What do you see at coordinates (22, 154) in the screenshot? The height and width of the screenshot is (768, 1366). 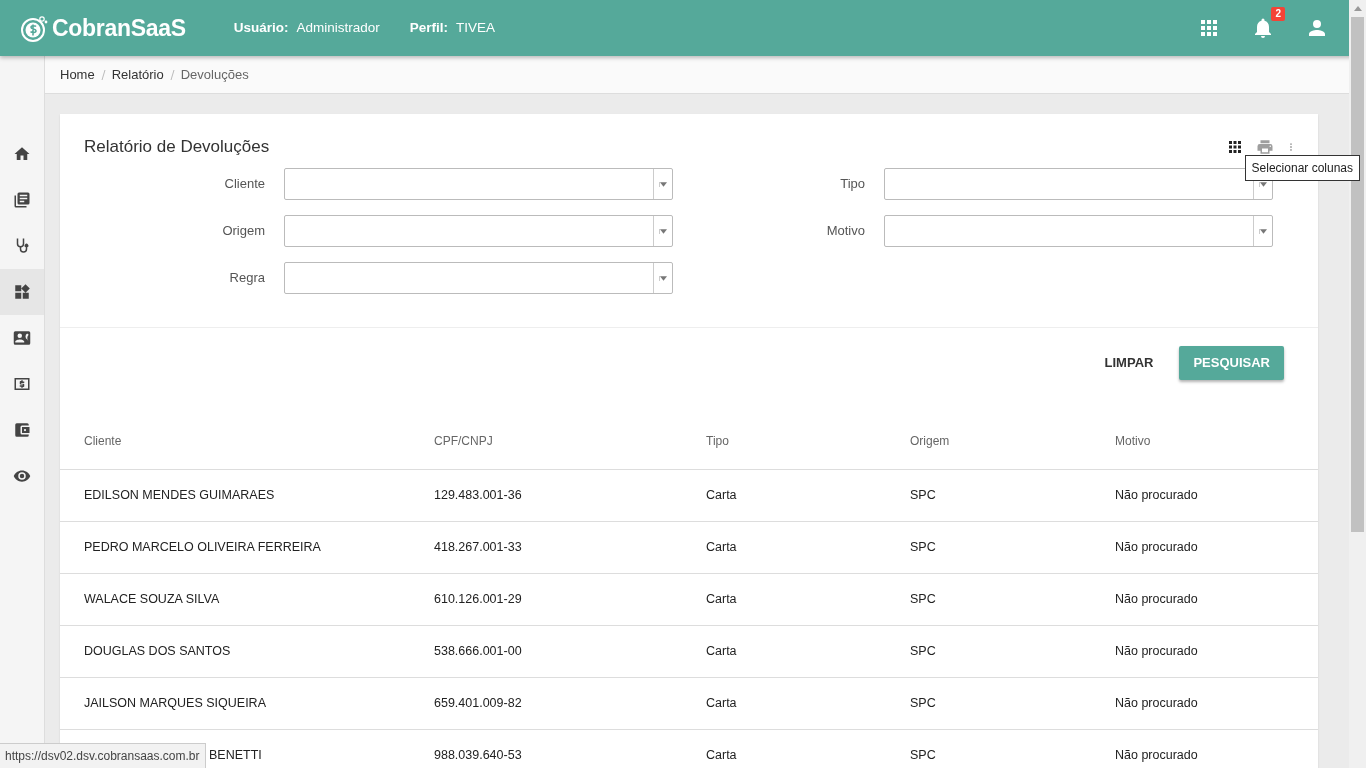 I see `home-icon` at bounding box center [22, 154].